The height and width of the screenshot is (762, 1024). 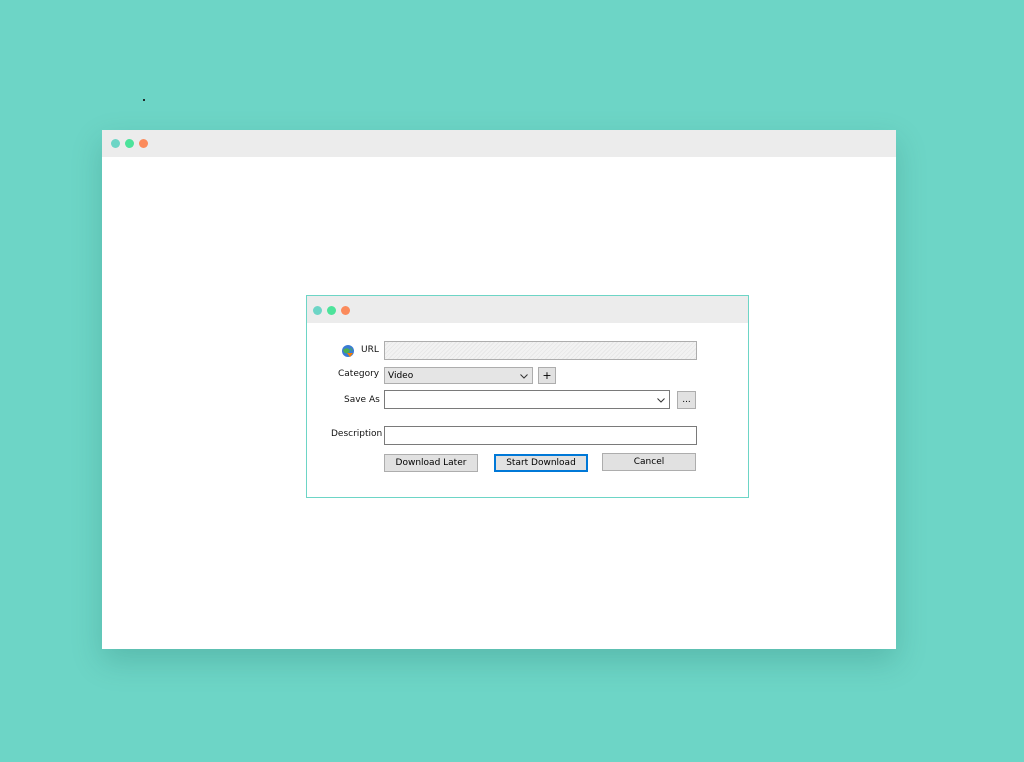 What do you see at coordinates (527, 309) in the screenshot?
I see `dialog-titlebar` at bounding box center [527, 309].